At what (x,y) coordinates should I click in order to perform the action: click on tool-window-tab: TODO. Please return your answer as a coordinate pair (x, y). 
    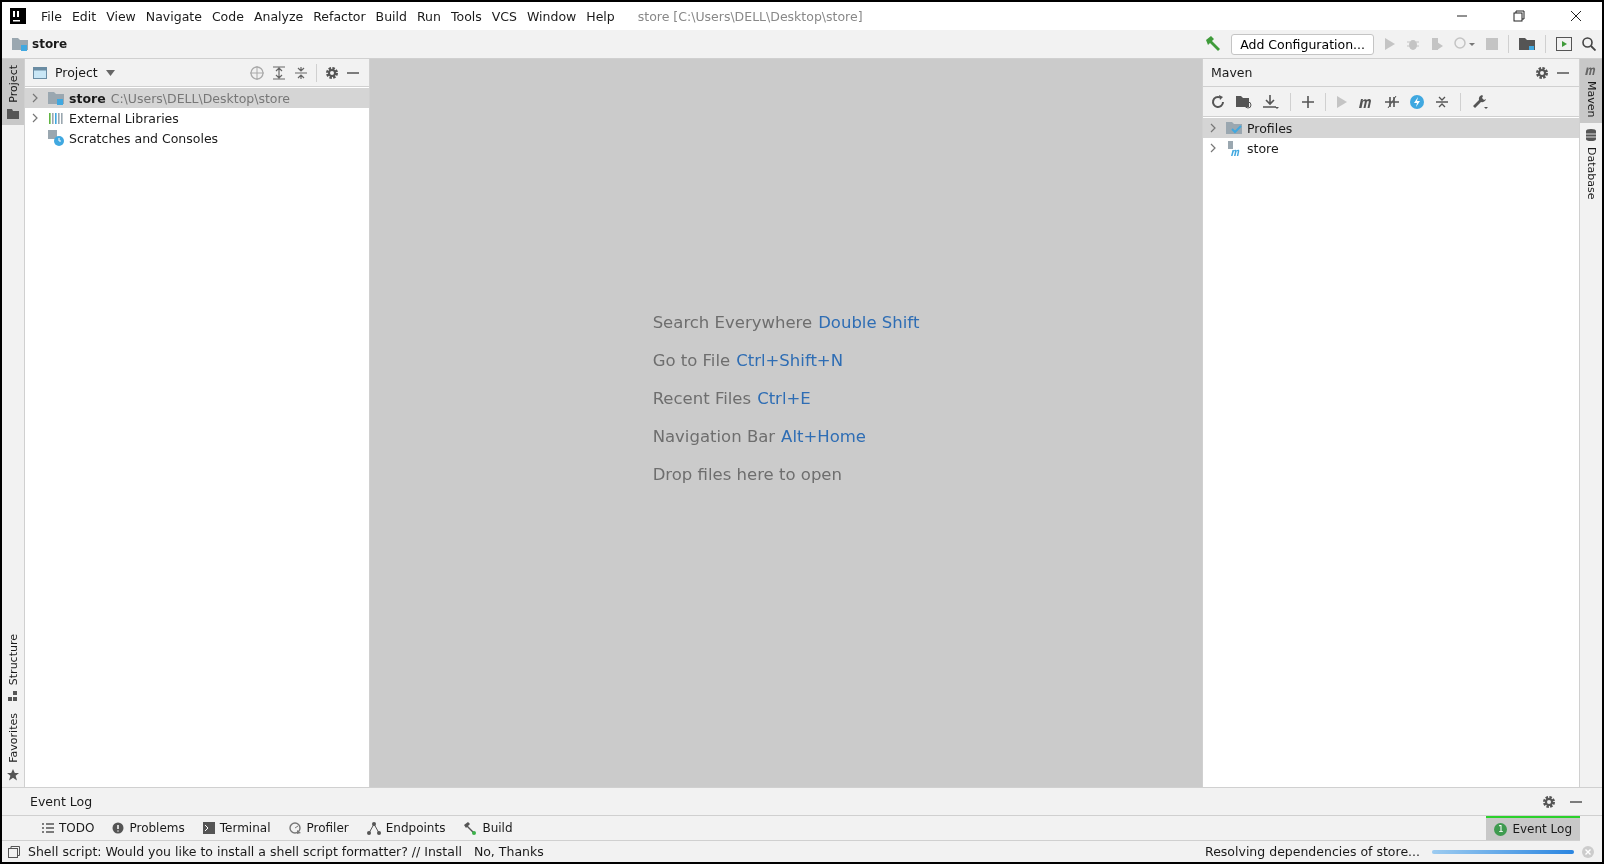
    Looking at the image, I should click on (68, 828).